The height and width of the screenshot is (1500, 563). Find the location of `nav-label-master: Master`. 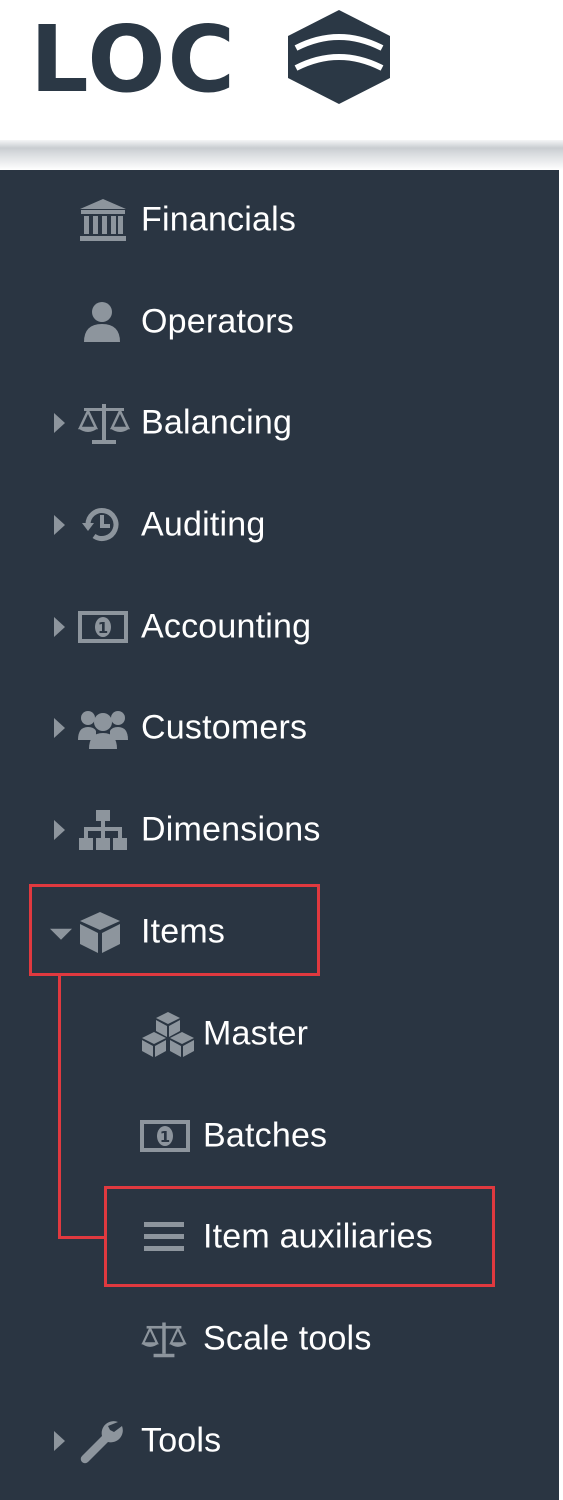

nav-label-master: Master is located at coordinates (256, 1033).